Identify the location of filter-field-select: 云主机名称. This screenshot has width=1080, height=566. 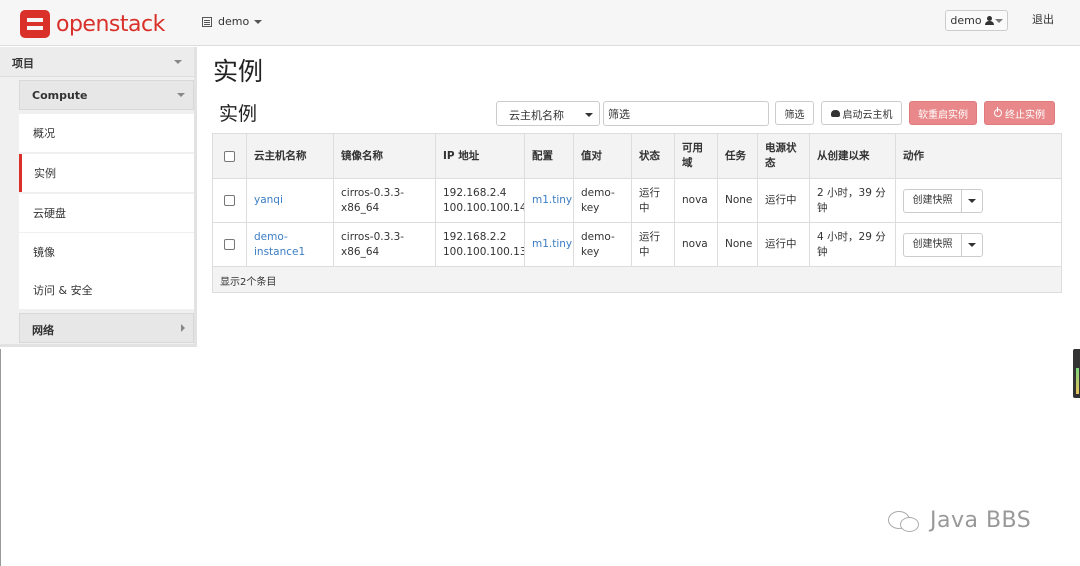
(548, 113).